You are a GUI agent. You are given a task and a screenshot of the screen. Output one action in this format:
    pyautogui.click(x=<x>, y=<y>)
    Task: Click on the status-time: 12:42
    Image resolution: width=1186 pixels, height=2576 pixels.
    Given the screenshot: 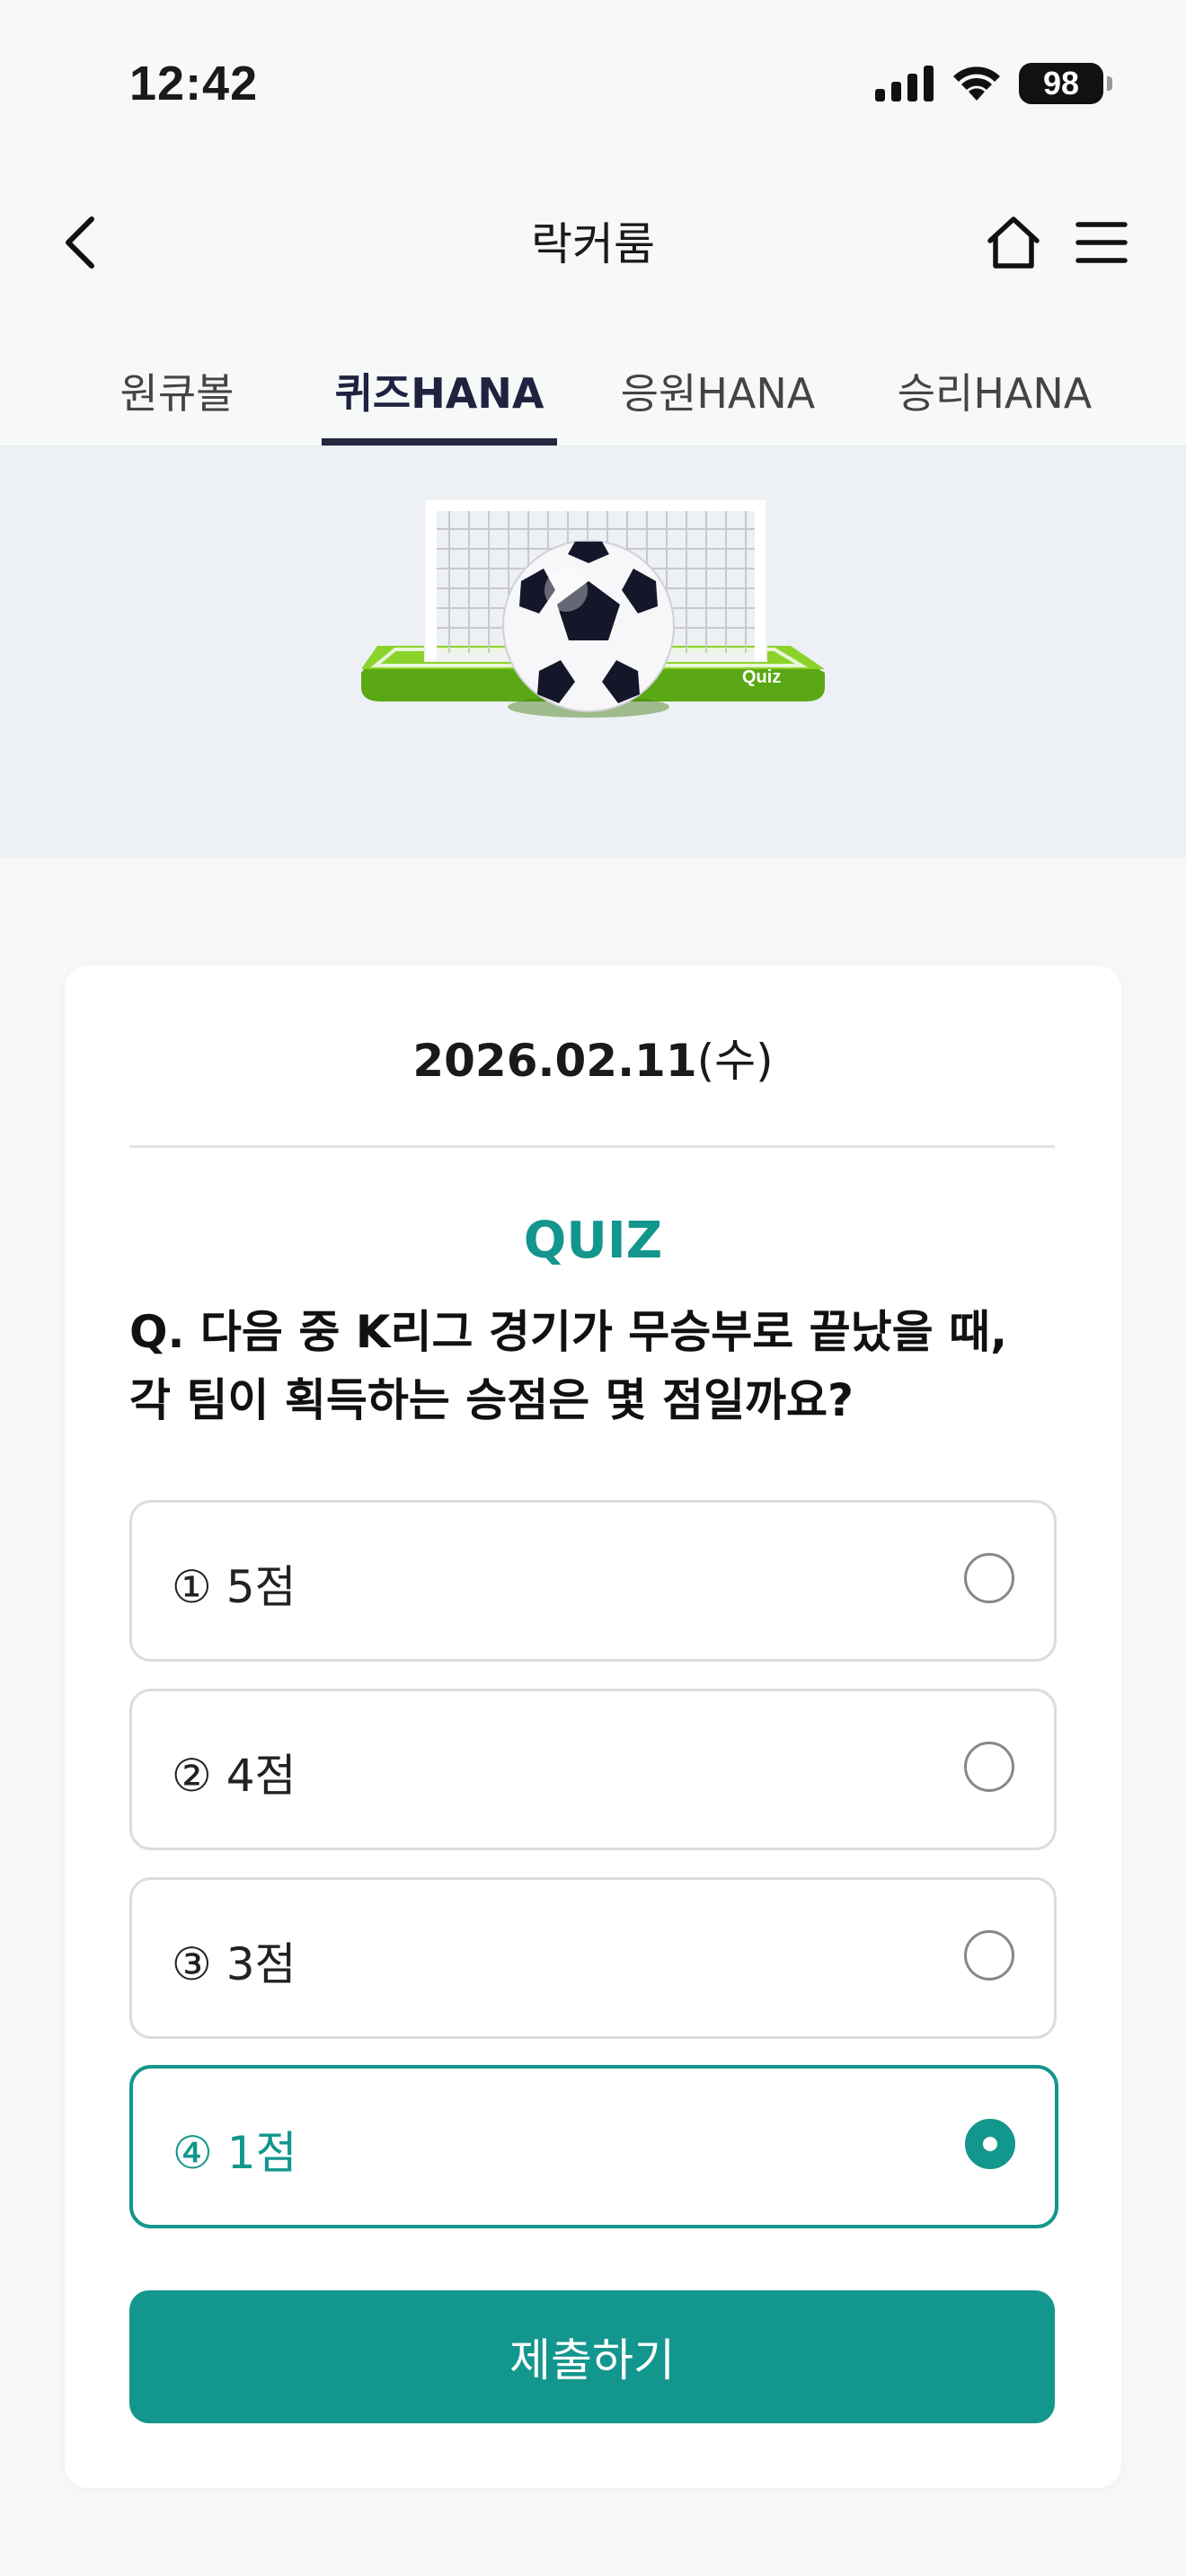 What is the action you would take?
    pyautogui.click(x=194, y=83)
    